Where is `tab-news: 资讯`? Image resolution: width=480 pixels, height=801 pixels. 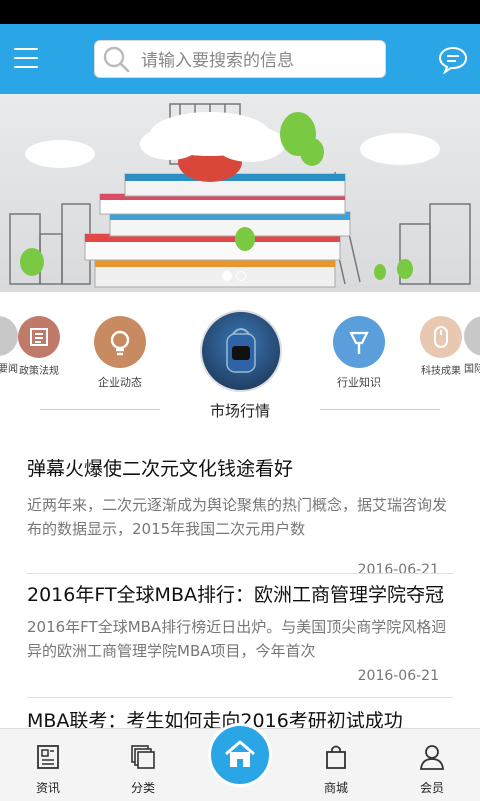
tab-news: 资讯 is located at coordinates (48, 769).